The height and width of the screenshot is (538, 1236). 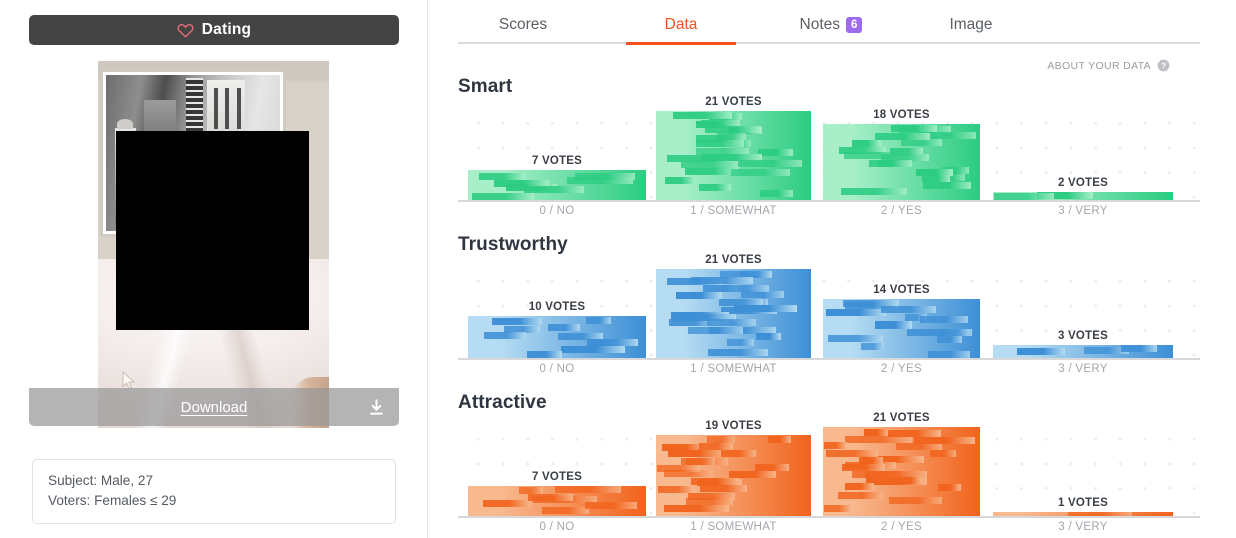 I want to click on bar-group: 14 VOTES, so click(x=901, y=308).